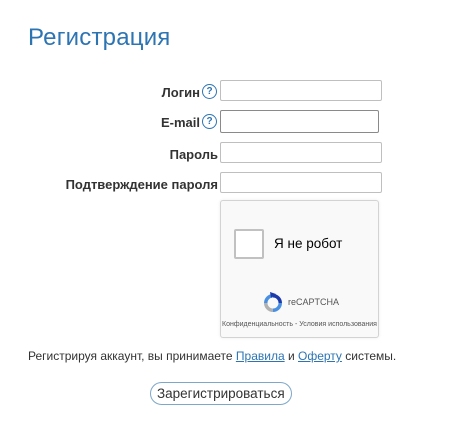 This screenshot has height=423, width=450. Describe the element at coordinates (320, 356) in the screenshot. I see `offer-link: Оферту` at that location.